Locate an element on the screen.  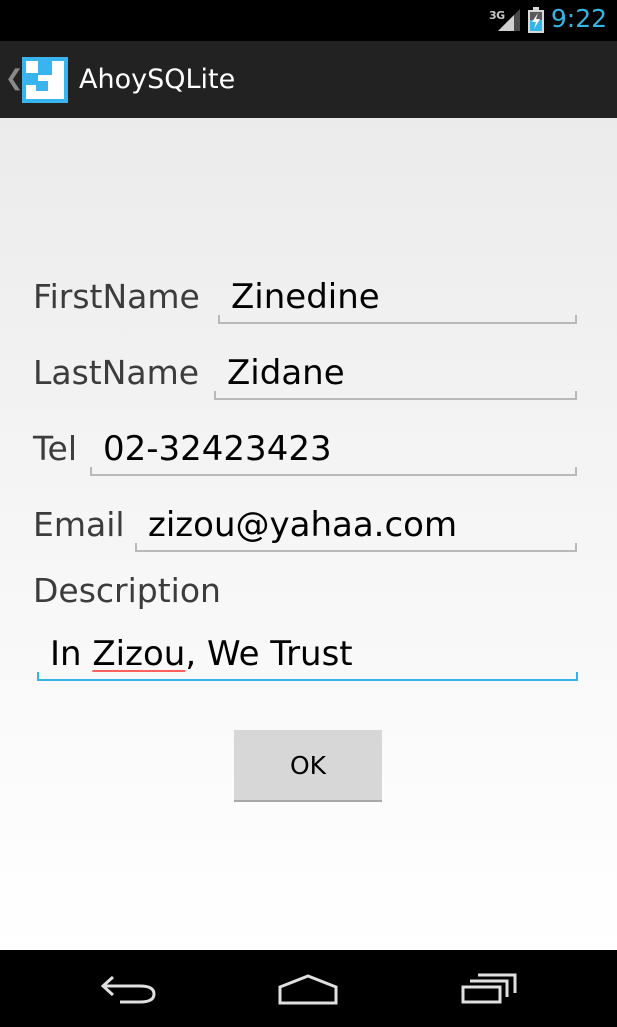
home-icon is located at coordinates (308, 990).